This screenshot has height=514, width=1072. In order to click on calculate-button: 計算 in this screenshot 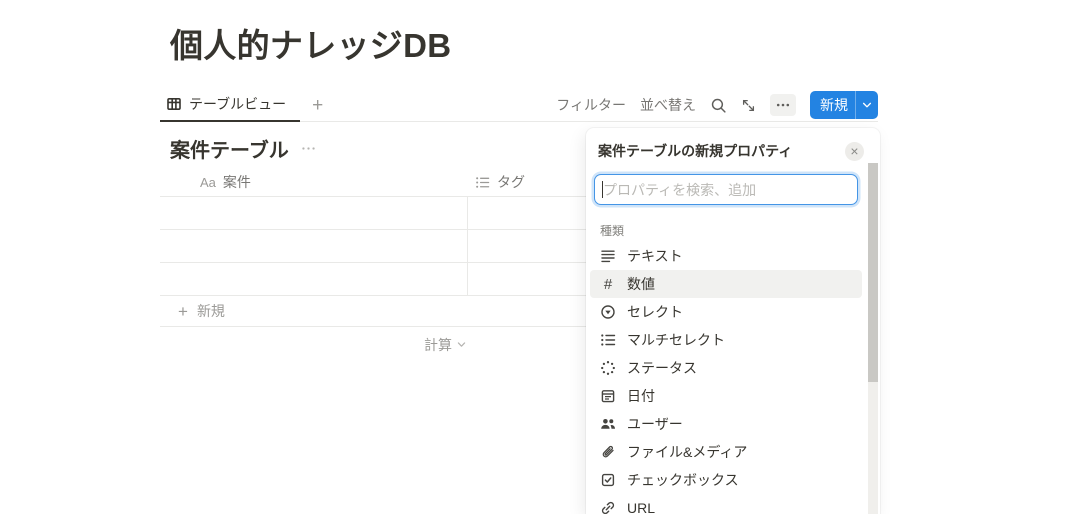, I will do `click(313, 342)`.